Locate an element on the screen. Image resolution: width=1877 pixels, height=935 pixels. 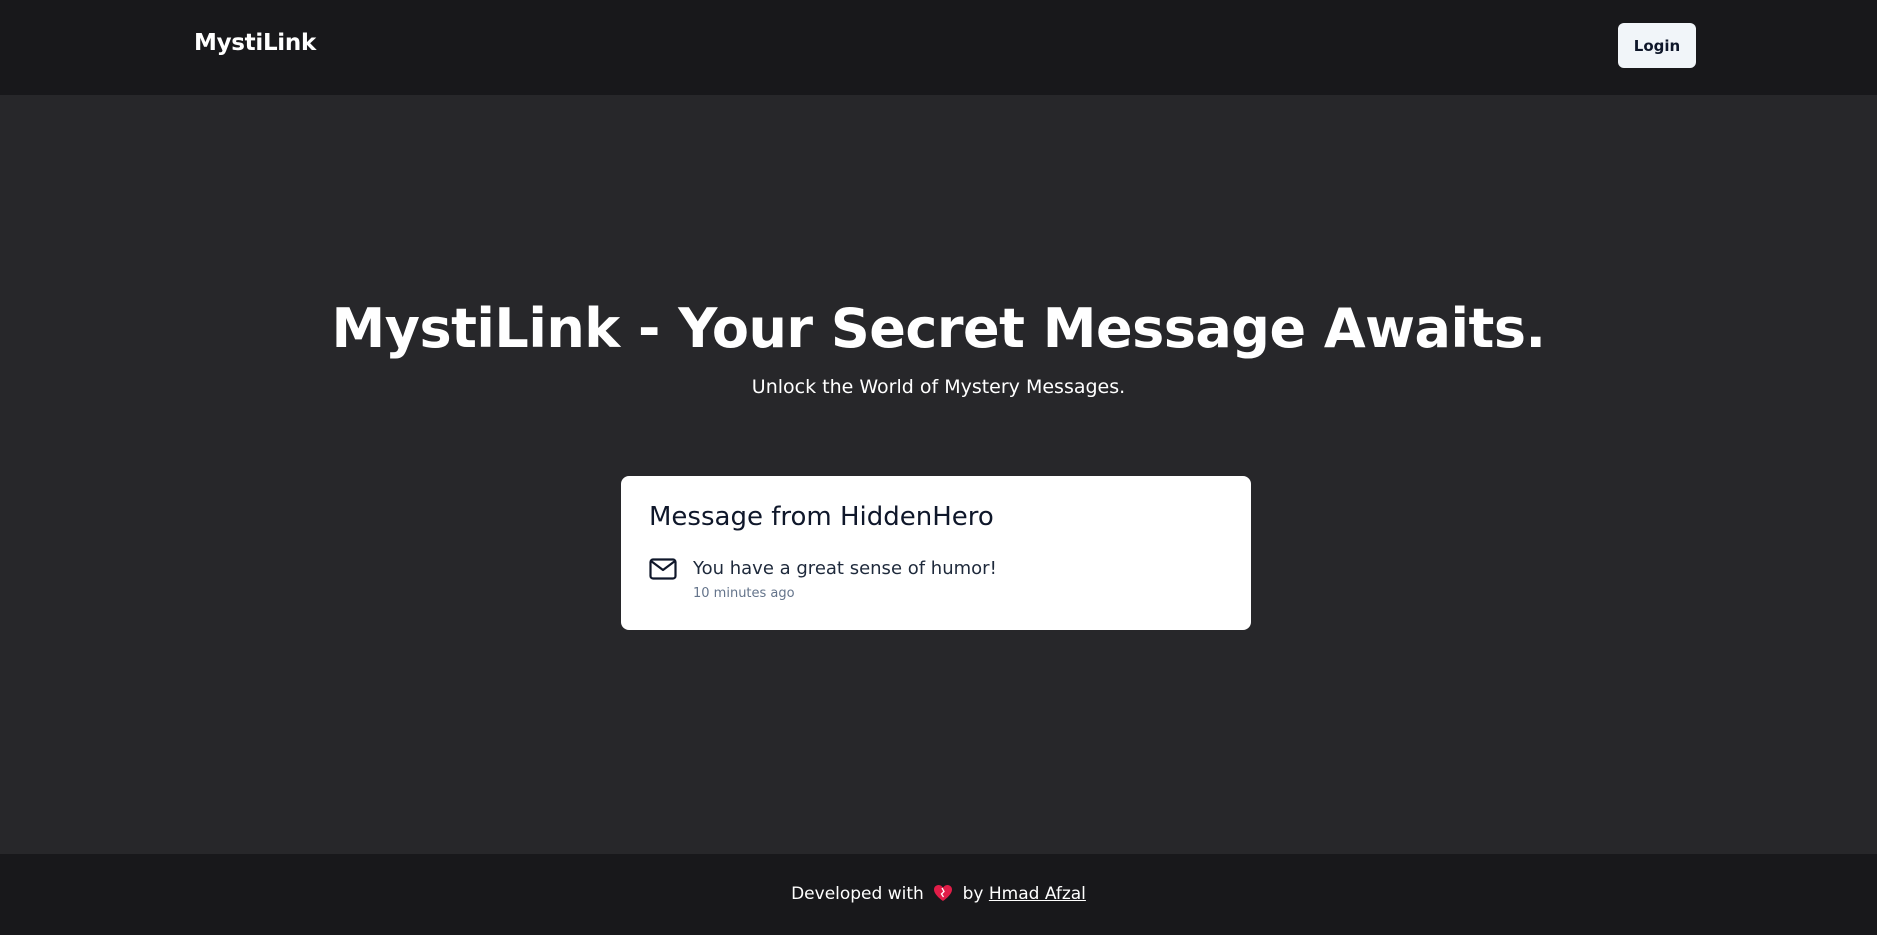
message-card-title: Message from HiddenHero is located at coordinates (821, 517).